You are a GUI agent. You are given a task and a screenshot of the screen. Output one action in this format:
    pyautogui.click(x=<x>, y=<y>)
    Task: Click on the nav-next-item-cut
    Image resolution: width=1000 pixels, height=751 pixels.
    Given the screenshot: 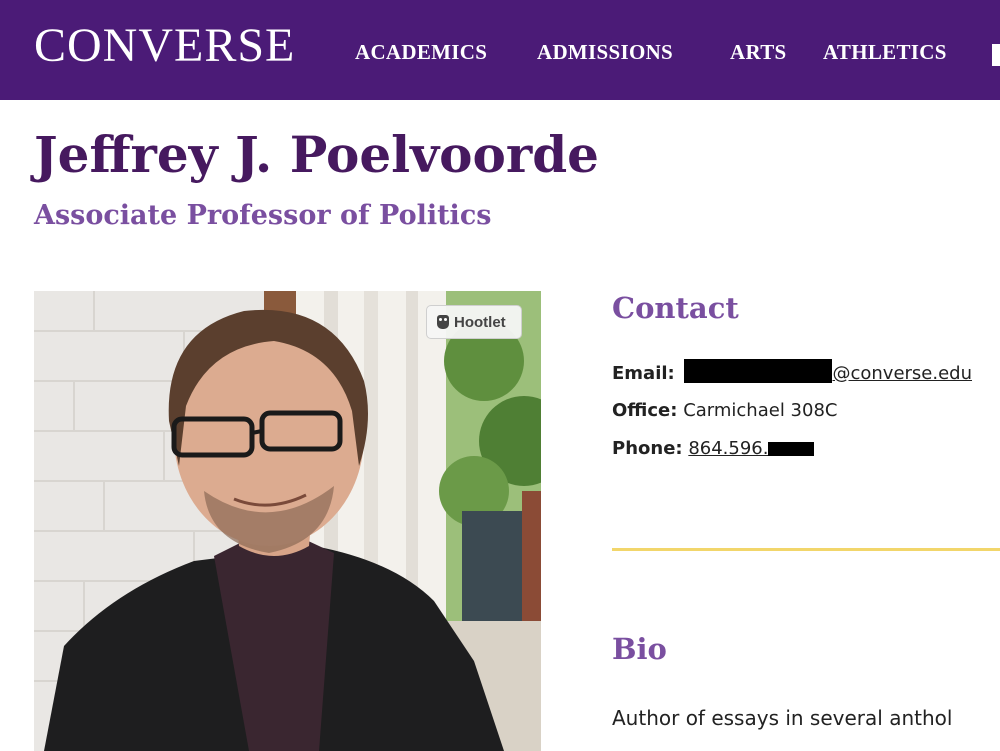 What is the action you would take?
    pyautogui.click(x=996, y=55)
    